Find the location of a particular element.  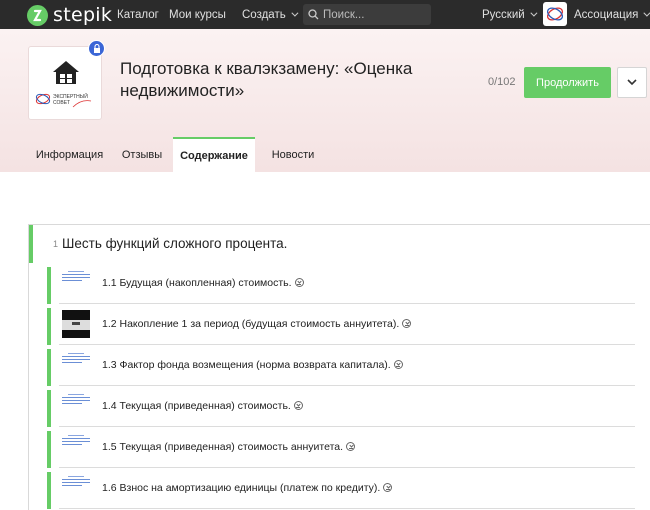

svg-text: СОВЕТ is located at coordinates (61, 103).